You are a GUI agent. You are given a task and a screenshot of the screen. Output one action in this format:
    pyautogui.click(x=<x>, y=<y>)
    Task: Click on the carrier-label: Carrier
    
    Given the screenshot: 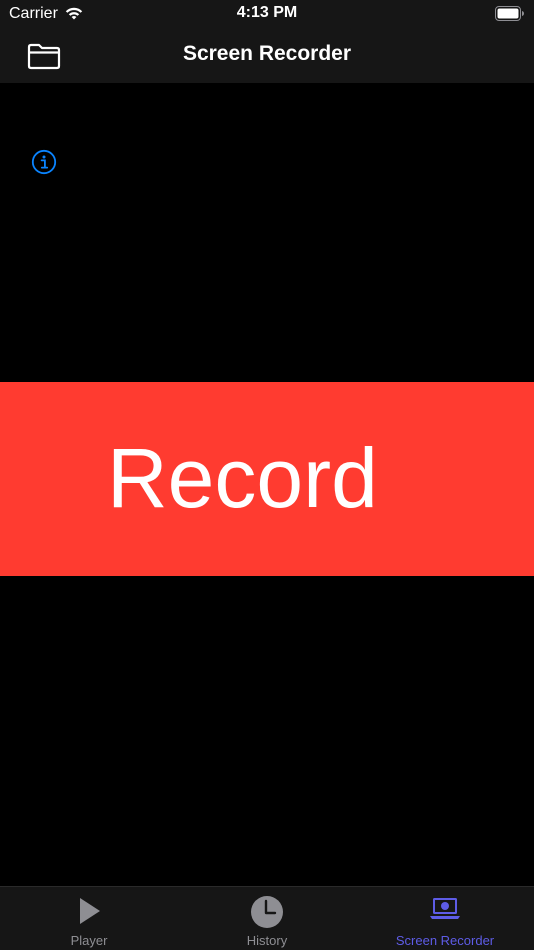 What is the action you would take?
    pyautogui.click(x=33, y=13)
    